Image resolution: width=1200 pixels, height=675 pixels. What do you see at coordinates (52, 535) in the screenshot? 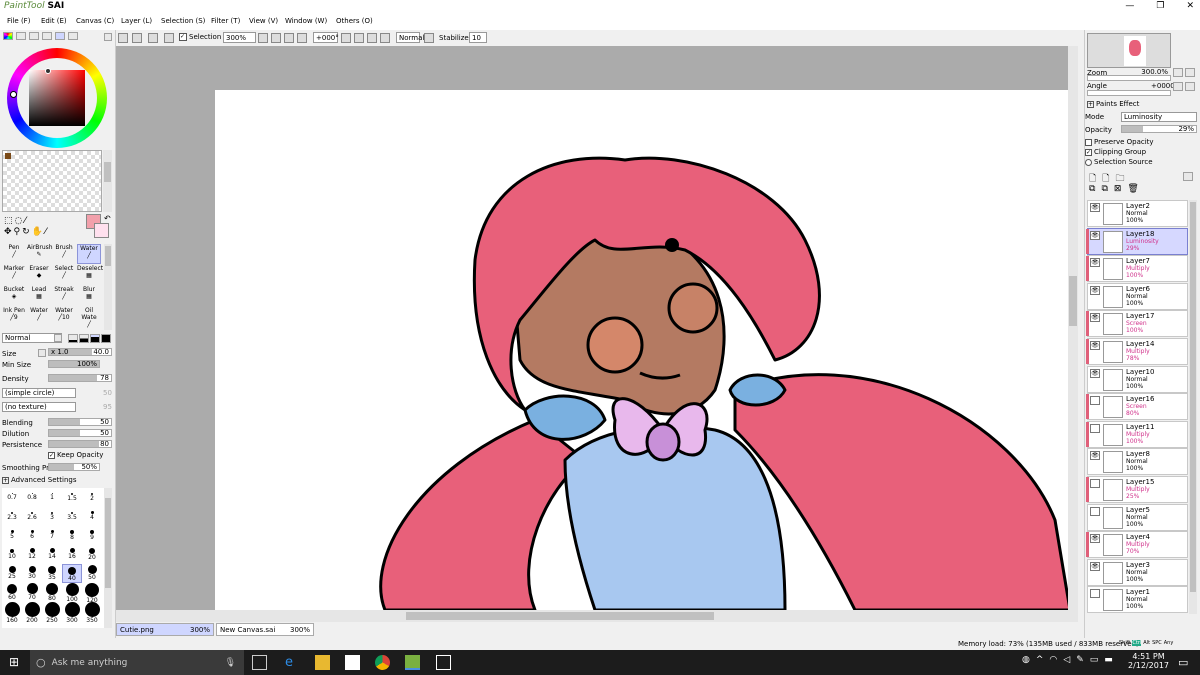
I see `brush-size-cell: 7` at bounding box center [52, 535].